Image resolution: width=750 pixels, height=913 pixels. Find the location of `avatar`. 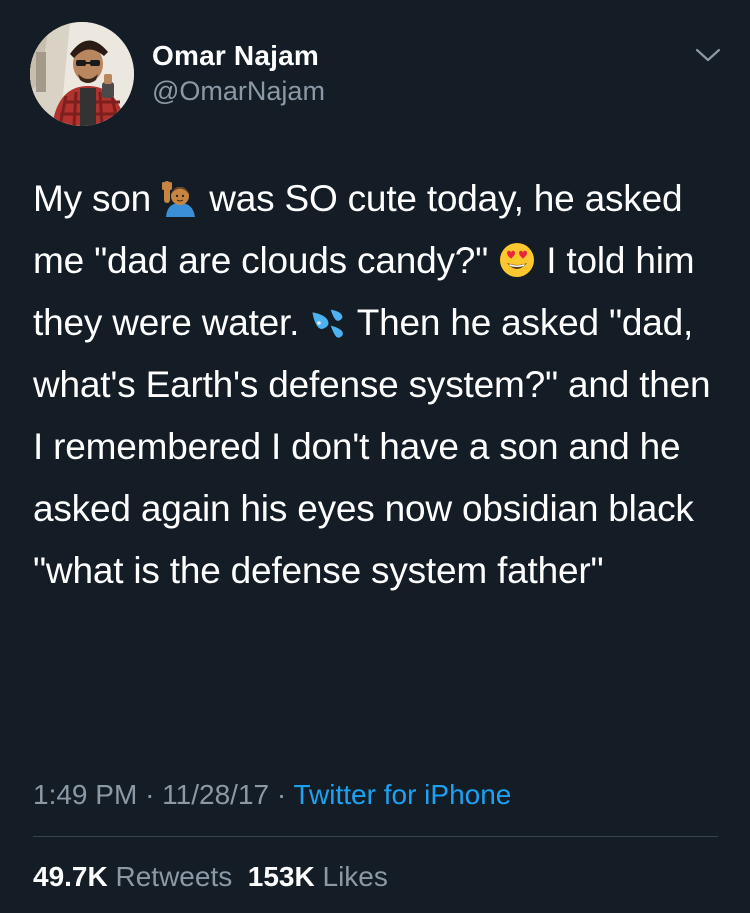

avatar is located at coordinates (82, 74).